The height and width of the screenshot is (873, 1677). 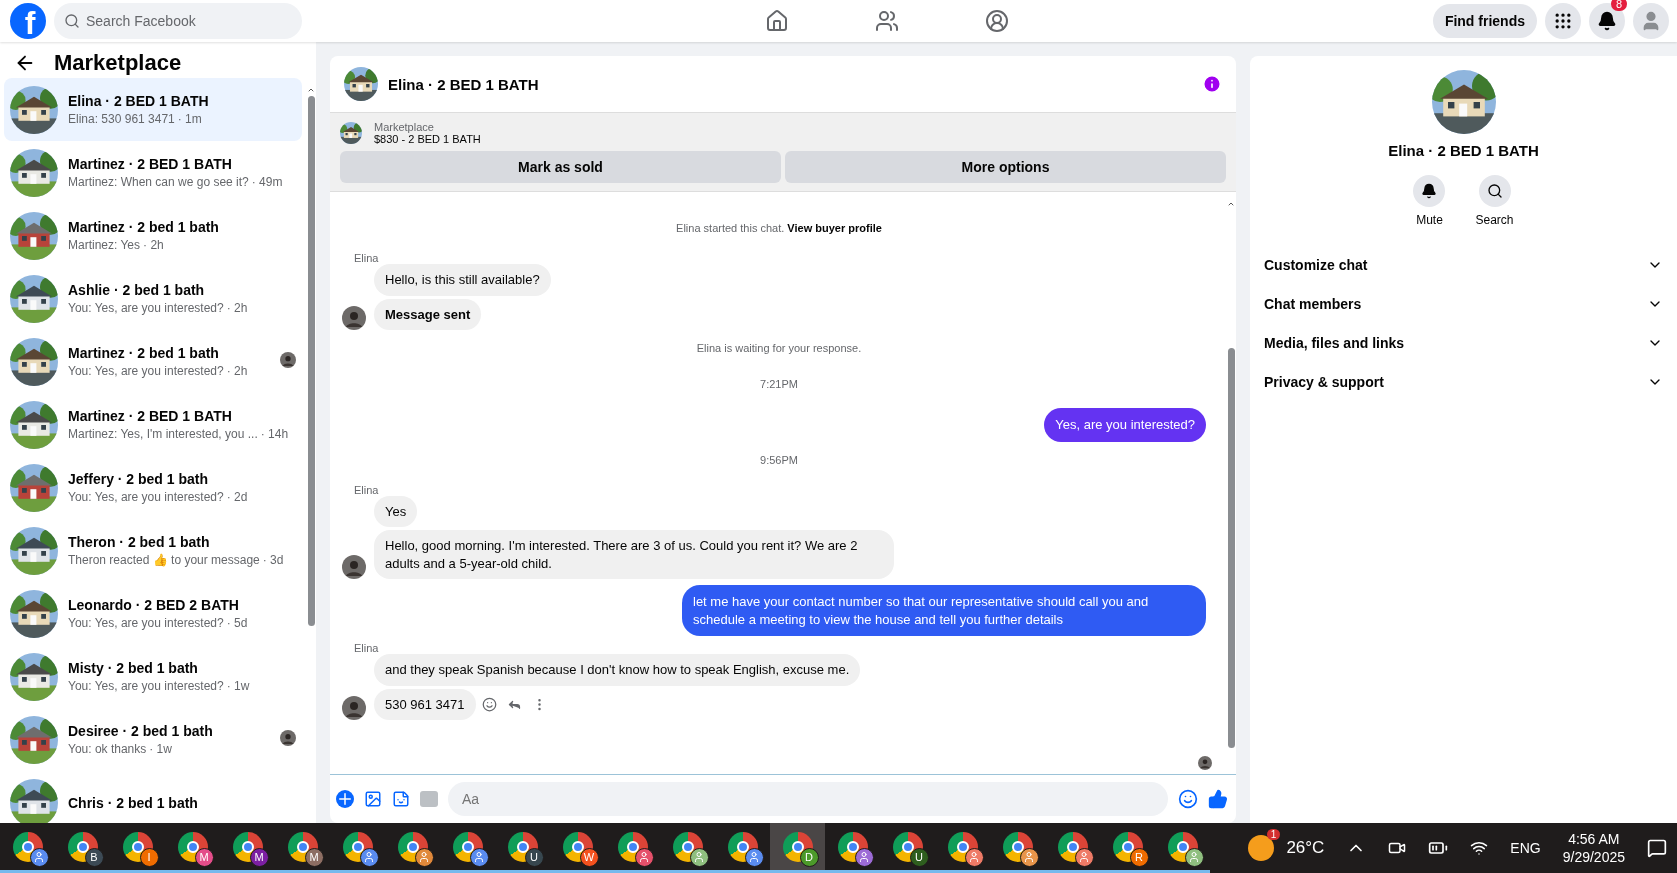 I want to click on taskbar-app: D, so click(x=797, y=848).